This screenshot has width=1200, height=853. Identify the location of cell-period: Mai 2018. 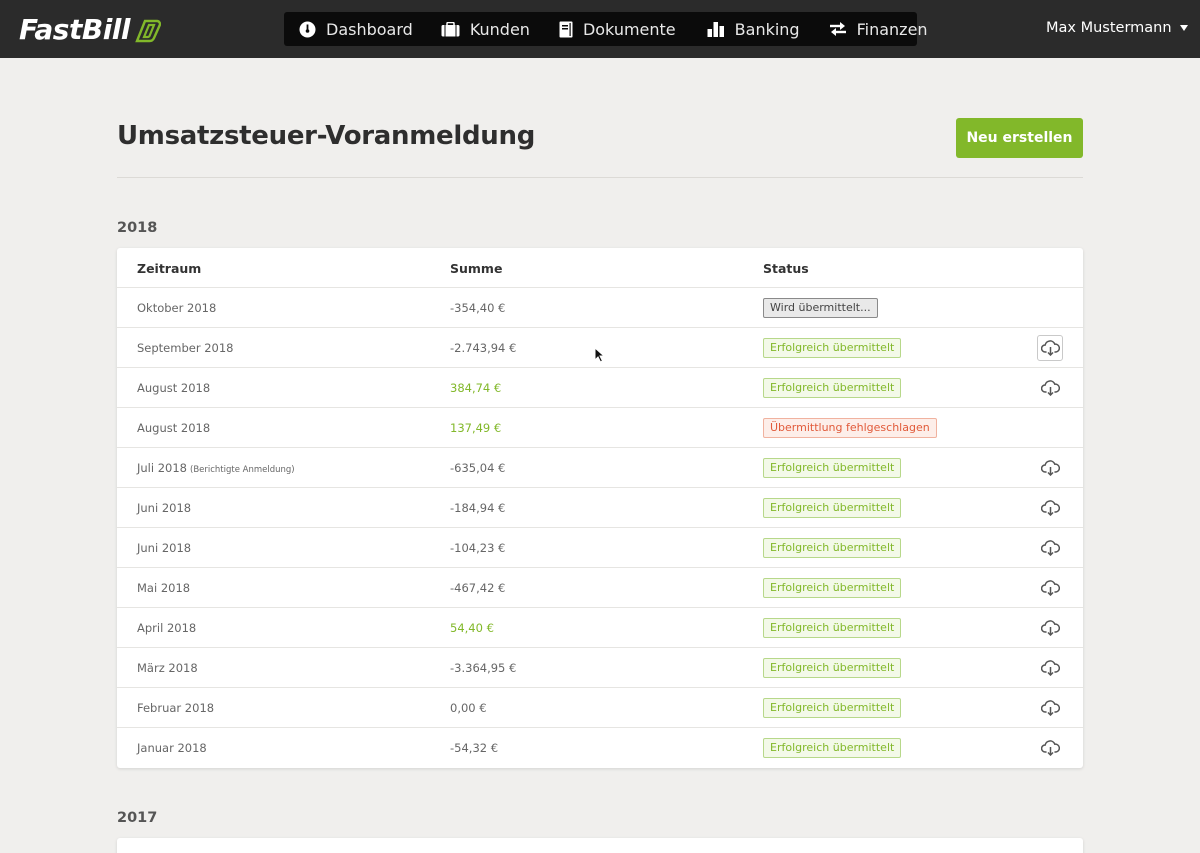
(163, 588).